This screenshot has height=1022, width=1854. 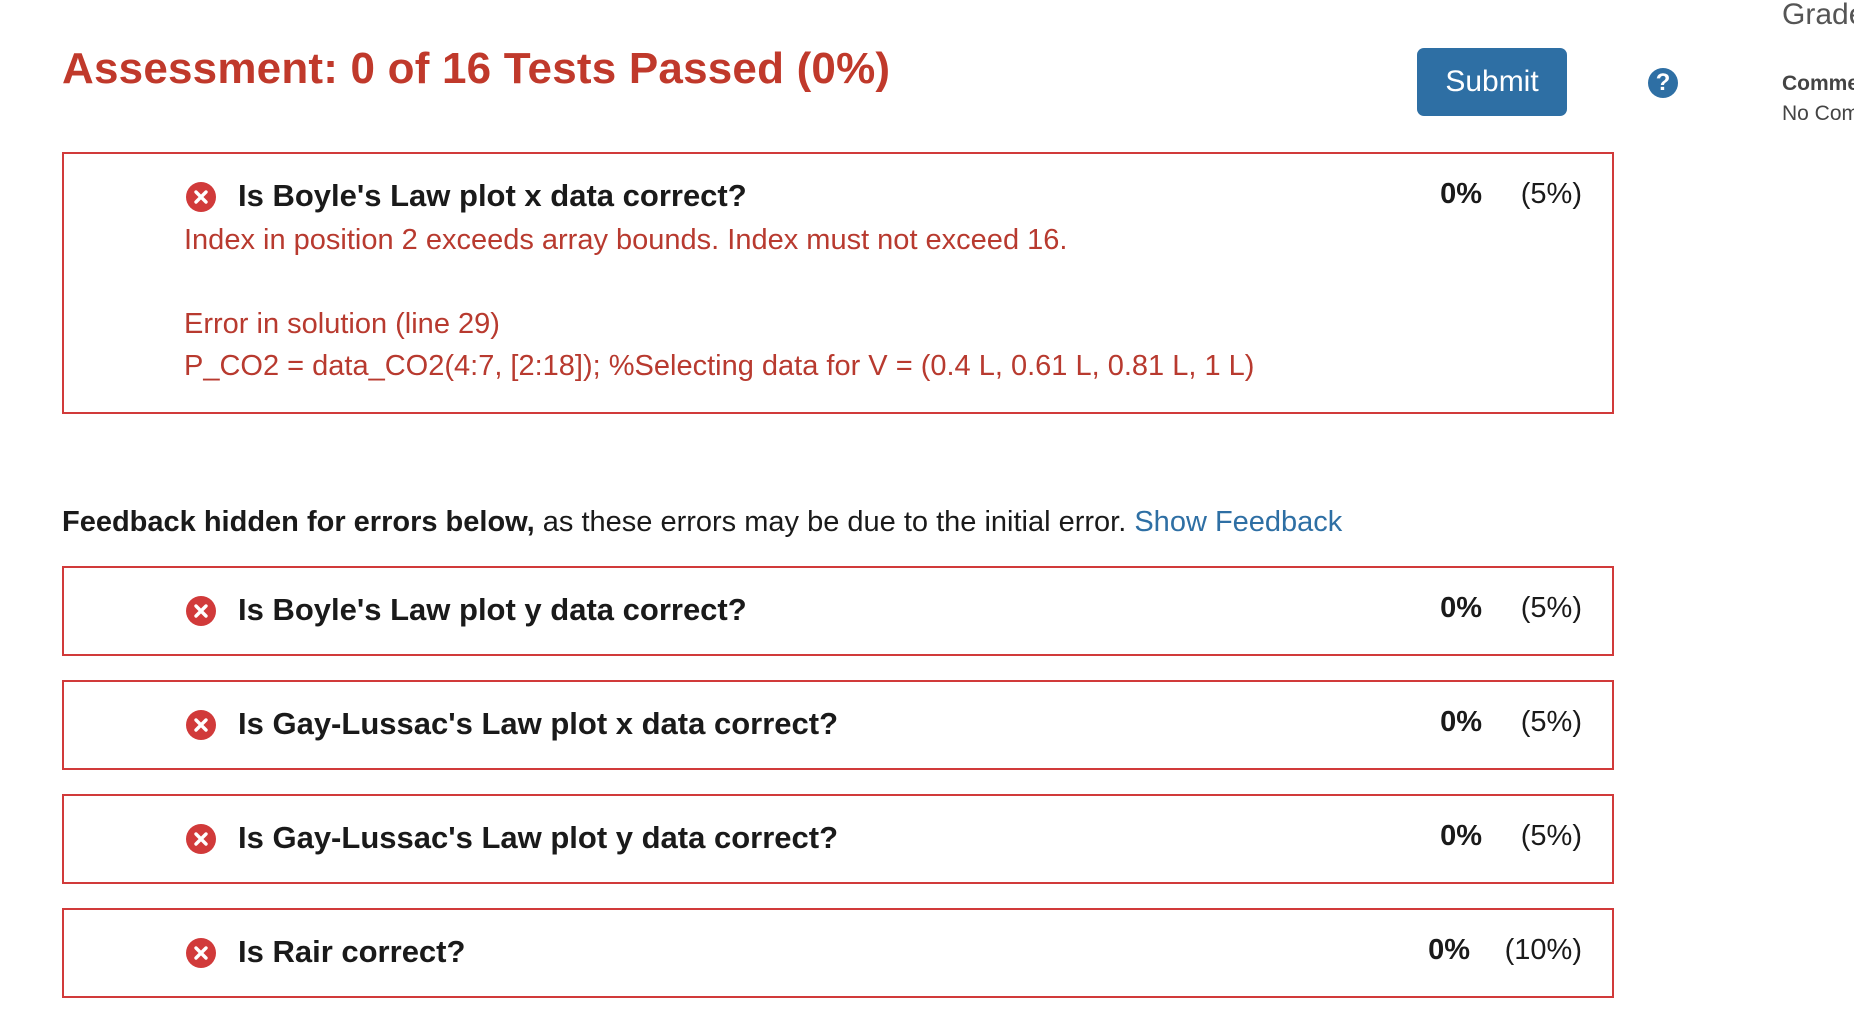 I want to click on error-location: Error in solution (line 29), so click(x=342, y=324).